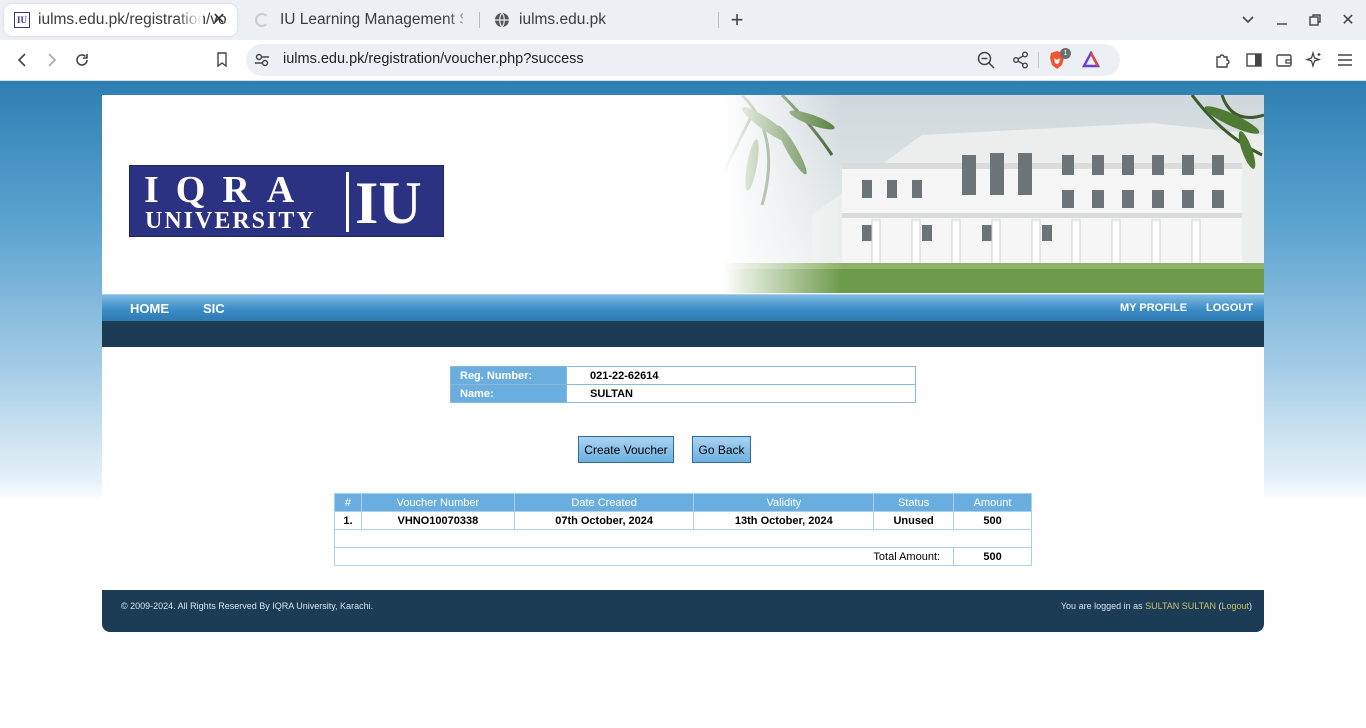  Describe the element at coordinates (1180, 606) in the screenshot. I see `logged-in-user-link: SULTAN SULTAN` at that location.